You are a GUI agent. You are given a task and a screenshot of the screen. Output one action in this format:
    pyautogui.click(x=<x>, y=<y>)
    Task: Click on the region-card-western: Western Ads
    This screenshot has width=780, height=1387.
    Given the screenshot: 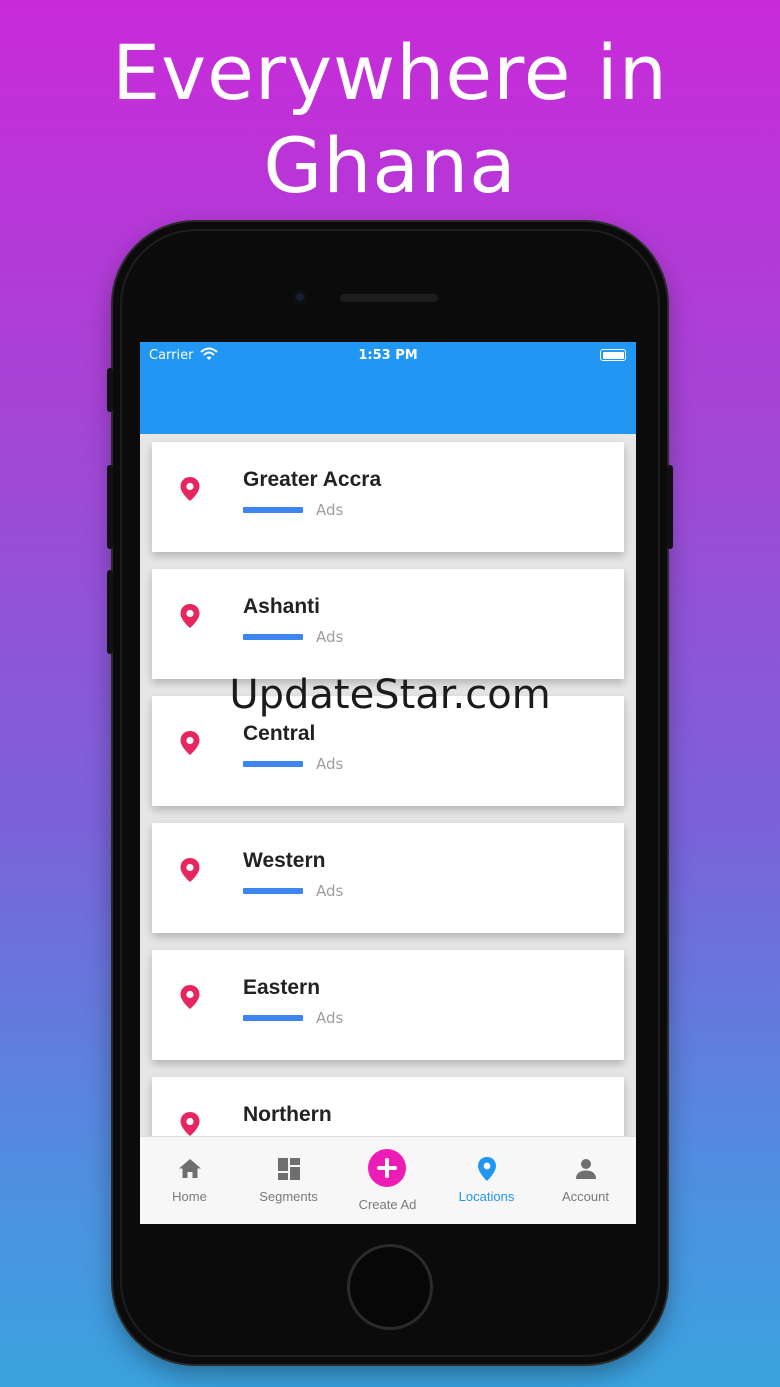 What is the action you would take?
    pyautogui.click(x=388, y=878)
    